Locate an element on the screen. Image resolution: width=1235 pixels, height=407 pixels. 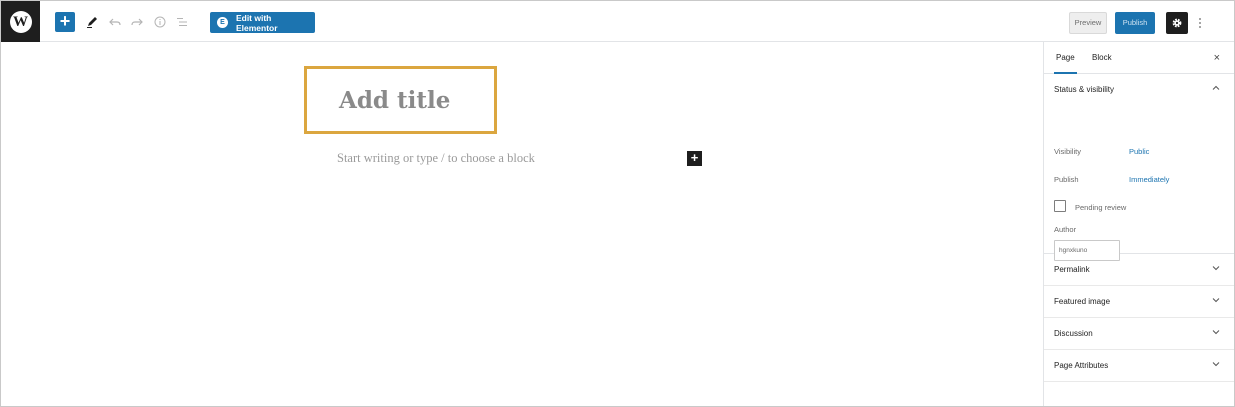
tab-page: Page is located at coordinates (1065, 58).